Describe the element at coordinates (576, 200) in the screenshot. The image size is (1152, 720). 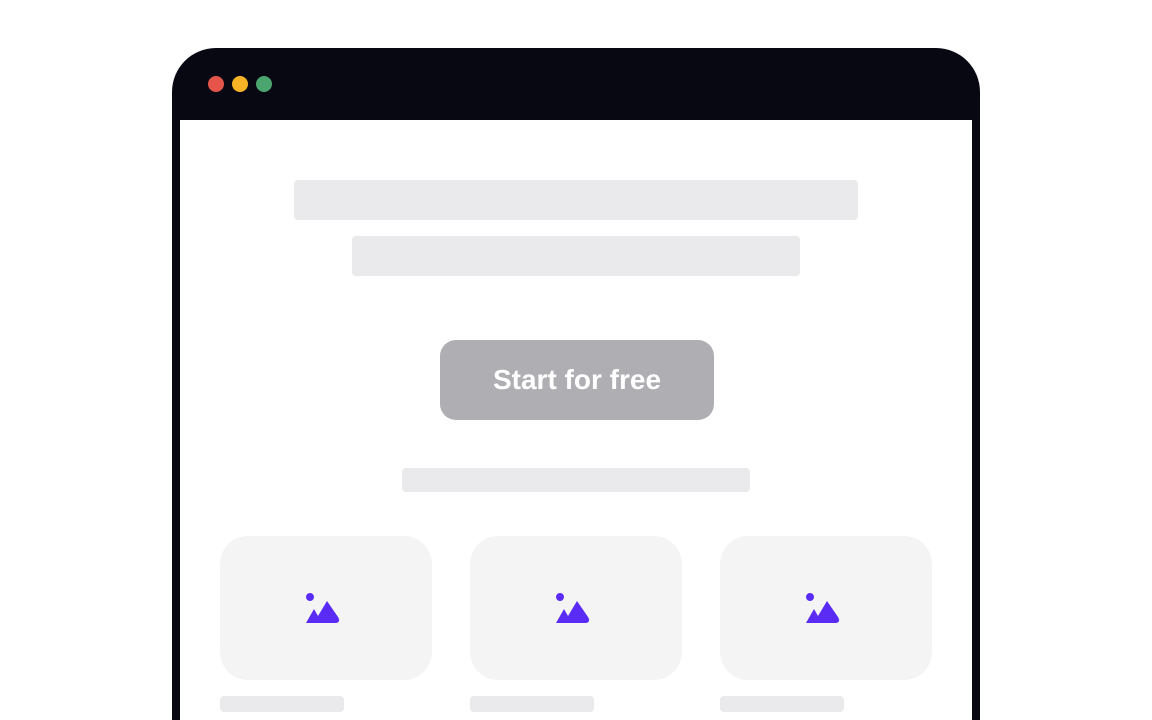
I see `headline-placeholder` at that location.